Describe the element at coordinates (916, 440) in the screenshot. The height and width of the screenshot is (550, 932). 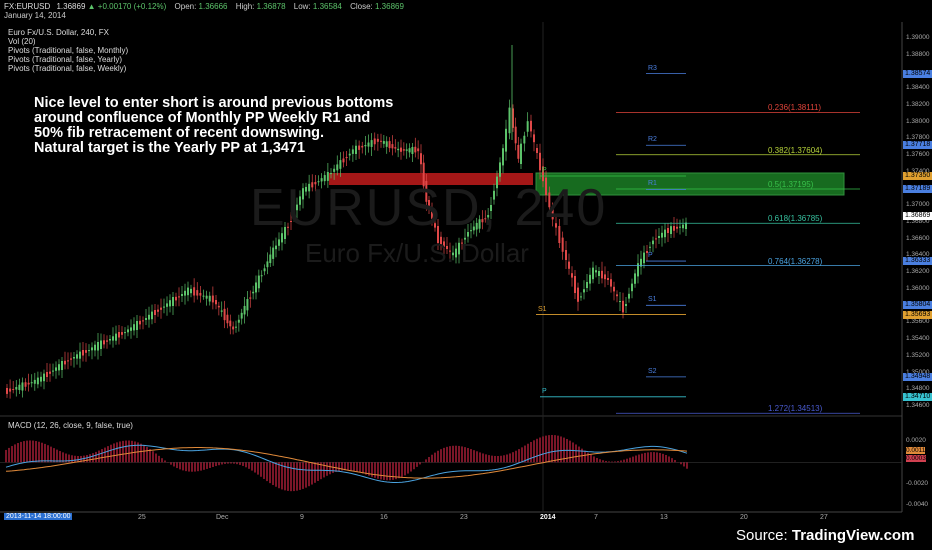
I see `macd-tick-label: 0.0020` at that location.